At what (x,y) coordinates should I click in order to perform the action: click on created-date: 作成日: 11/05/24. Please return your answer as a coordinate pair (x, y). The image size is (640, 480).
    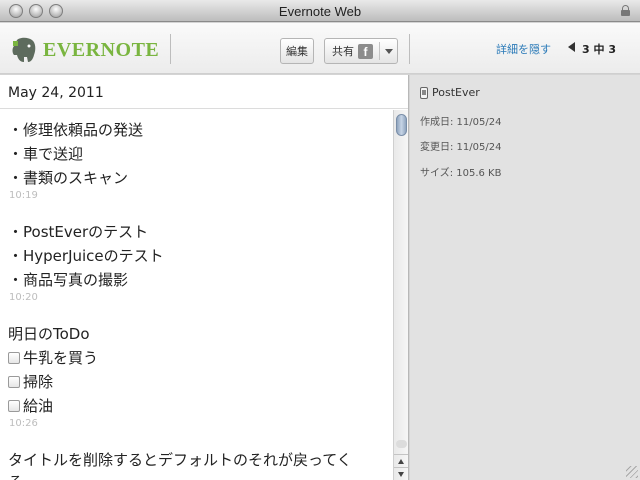
    Looking at the image, I should click on (461, 122).